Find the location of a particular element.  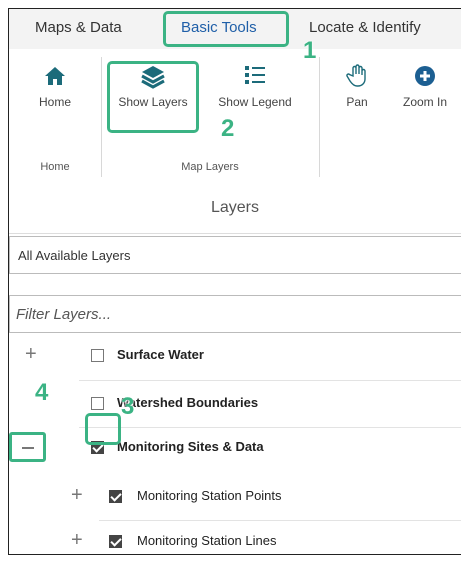

legend-icon is located at coordinates (255, 75).